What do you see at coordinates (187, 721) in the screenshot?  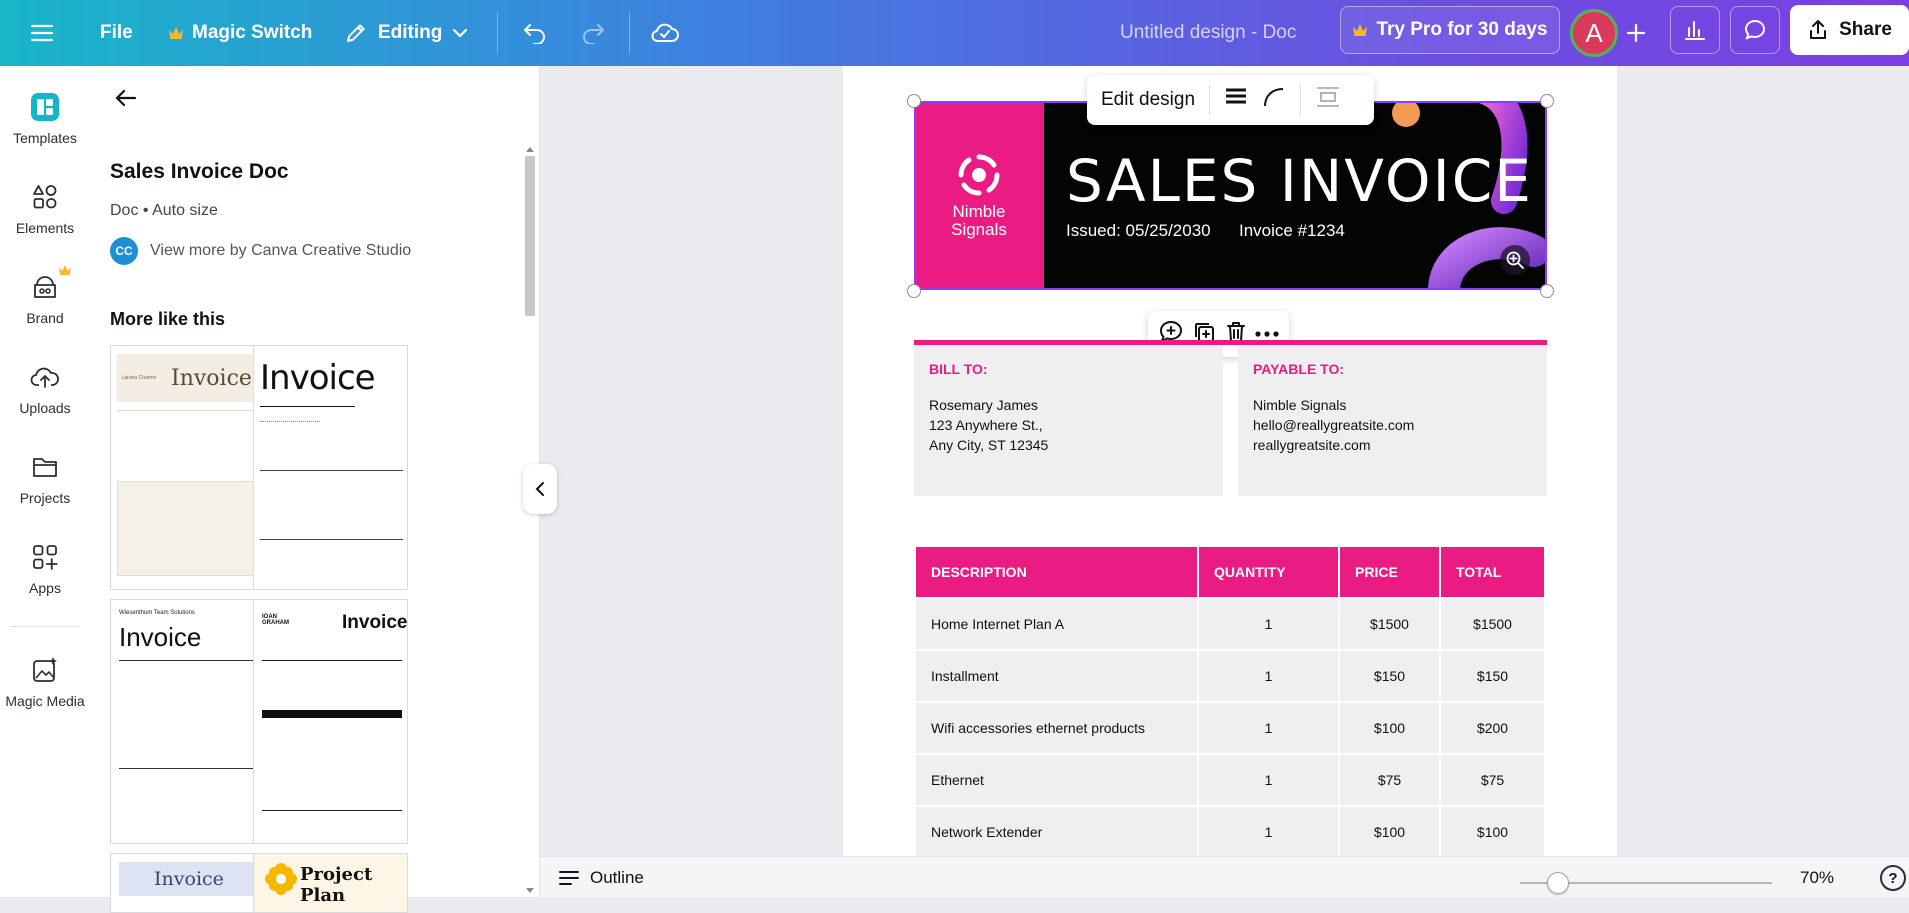 I see `template-thumbnail: Wiesenthum Team Solutions Invoice` at bounding box center [187, 721].